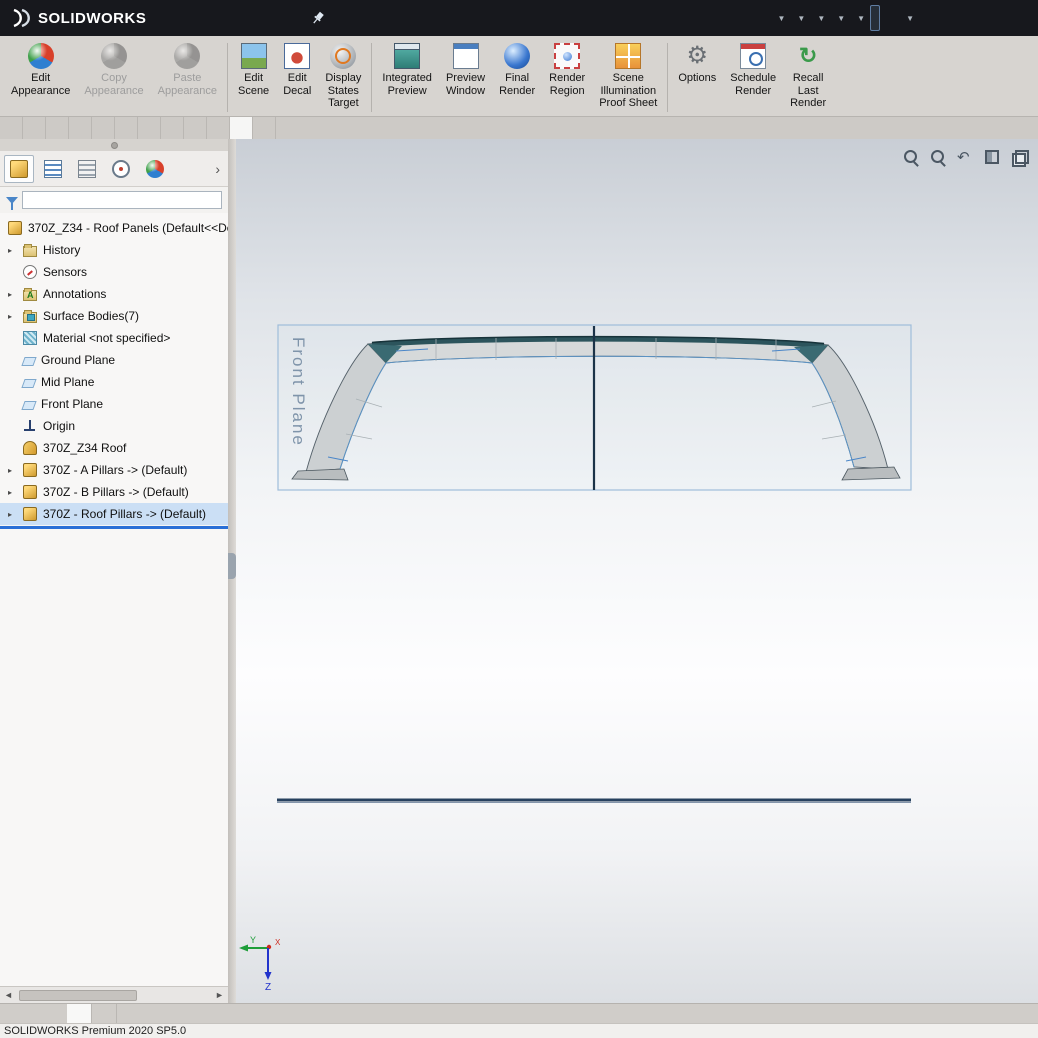  I want to click on ribbon-button: Render Region, so click(567, 69).